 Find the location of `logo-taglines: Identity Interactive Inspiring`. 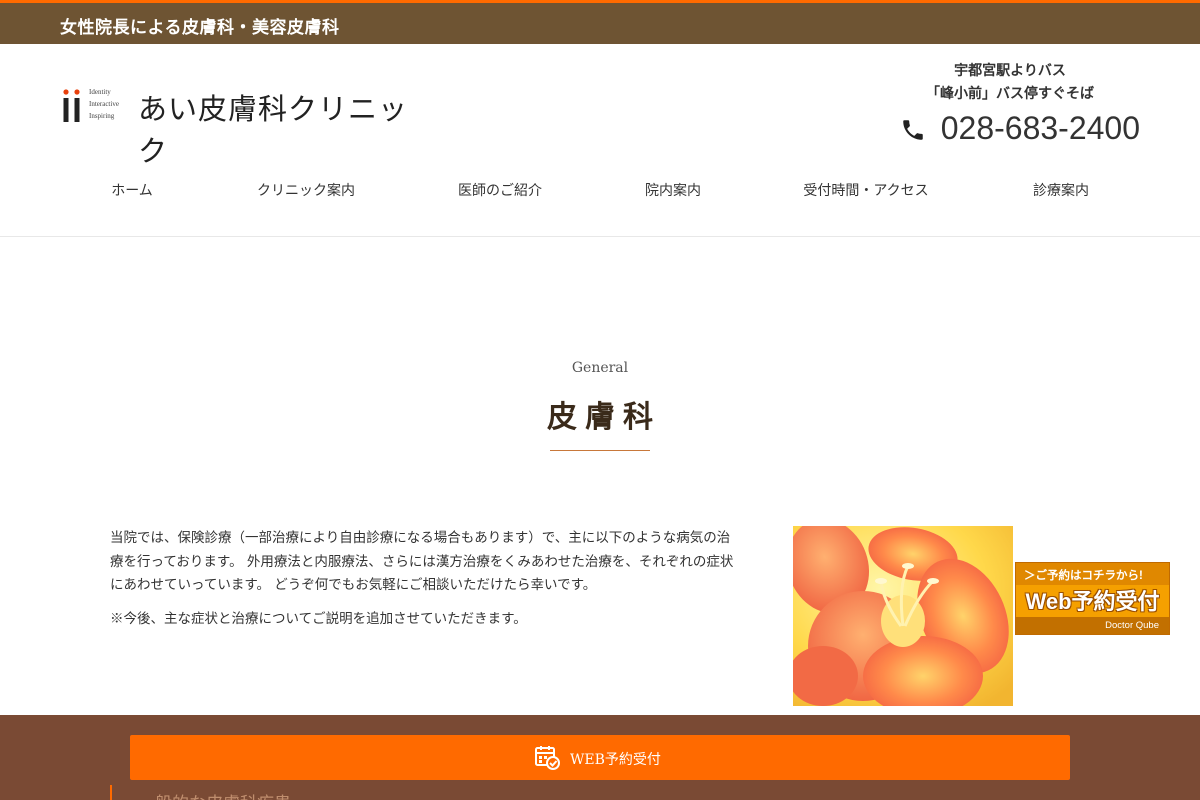

logo-taglines: Identity Interactive Inspiring is located at coordinates (104, 104).